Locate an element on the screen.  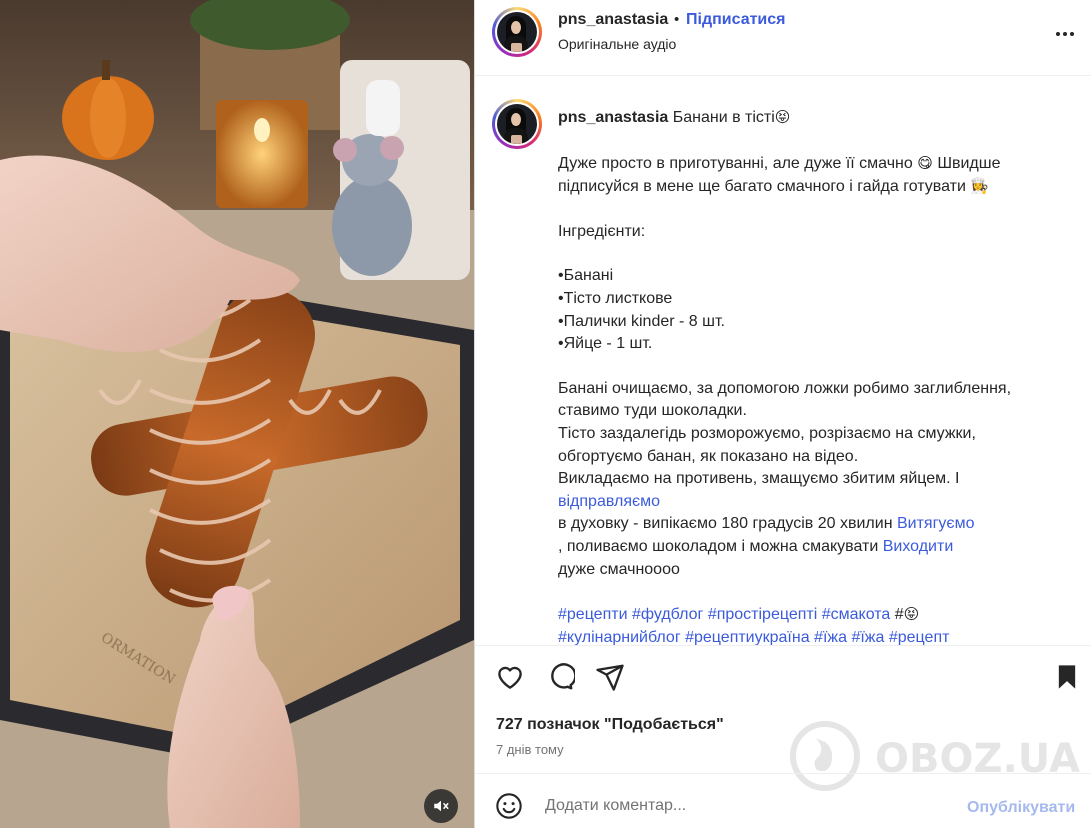
caption-line: Інгредієнти: is located at coordinates (602, 231).